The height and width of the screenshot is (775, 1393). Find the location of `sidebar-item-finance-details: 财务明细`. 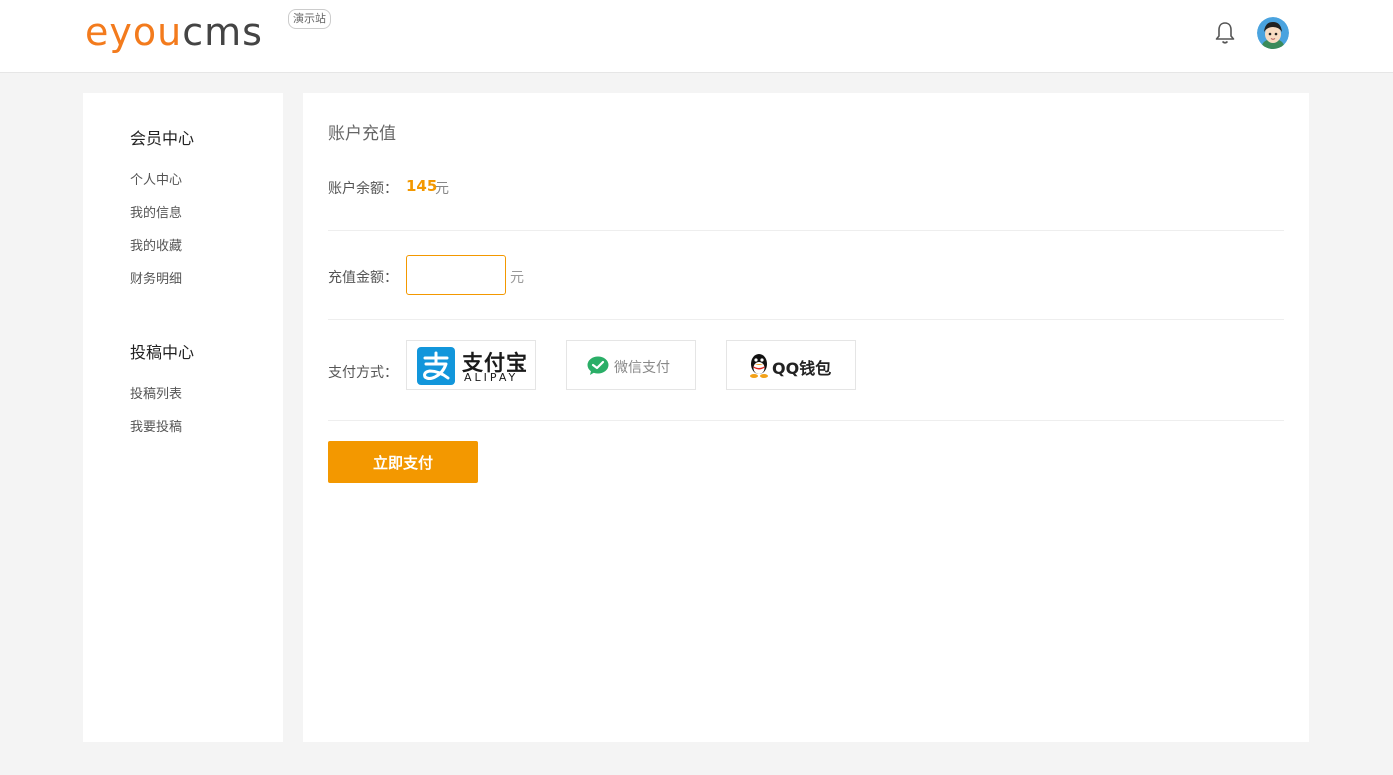

sidebar-item-finance-details: 财务明细 is located at coordinates (156, 277).